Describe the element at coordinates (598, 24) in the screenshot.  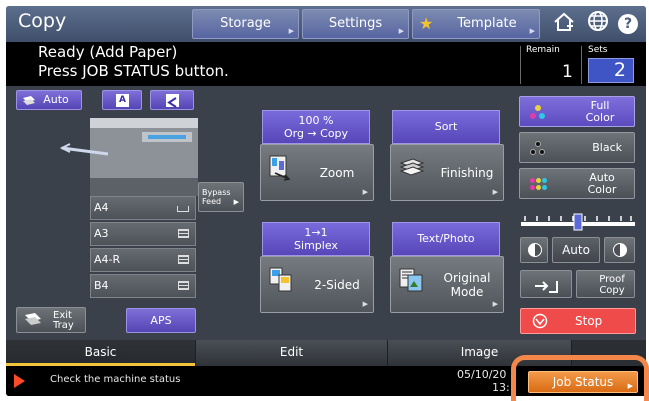
I see `globe-icon` at that location.